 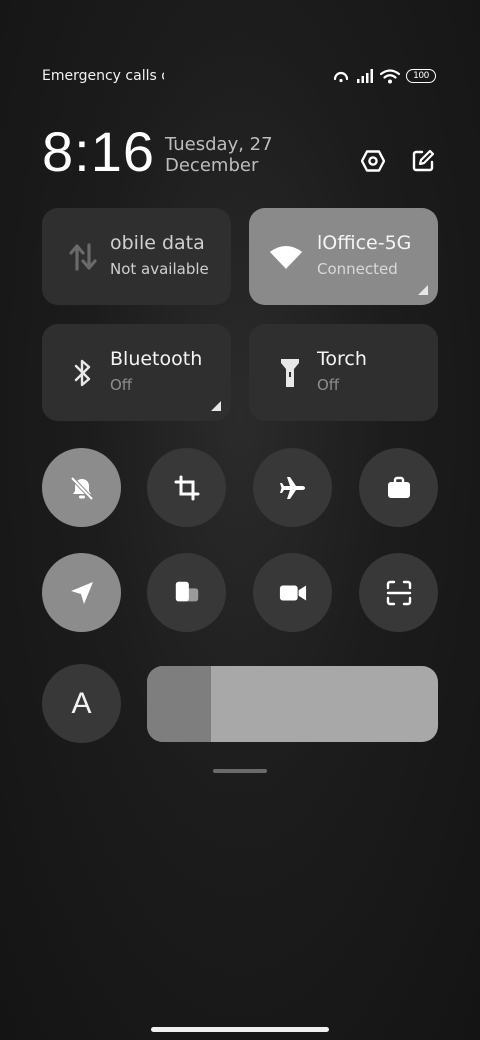 I want to click on font-size-button: A, so click(x=81, y=703).